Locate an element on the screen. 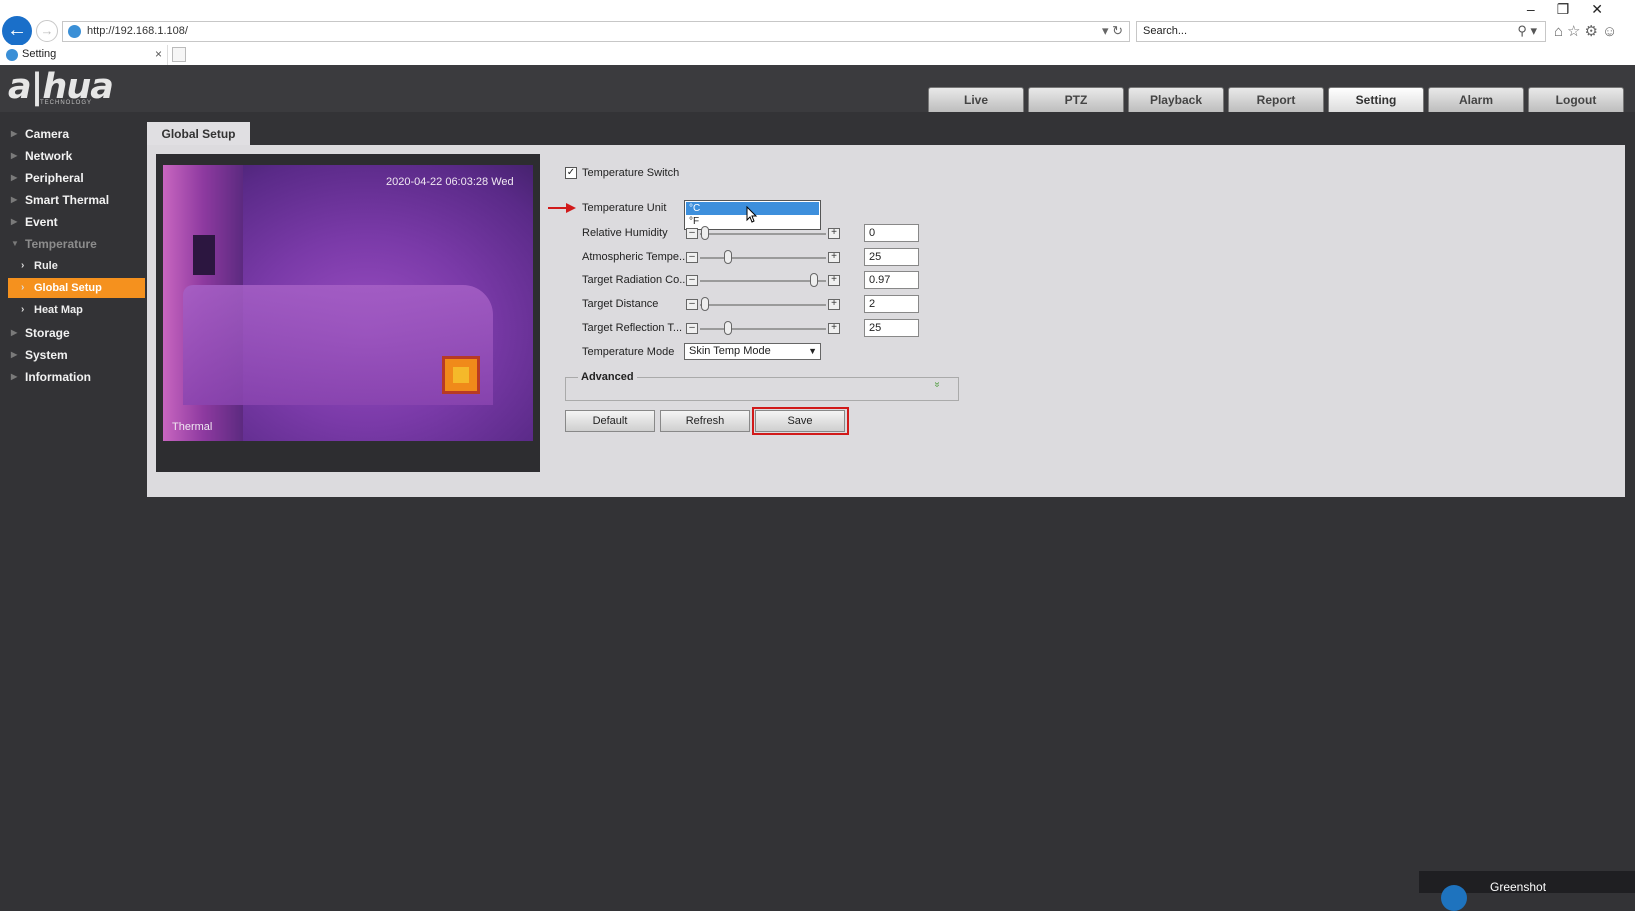 The width and height of the screenshot is (1635, 911). nav-tab-setting: Setting is located at coordinates (1376, 99).